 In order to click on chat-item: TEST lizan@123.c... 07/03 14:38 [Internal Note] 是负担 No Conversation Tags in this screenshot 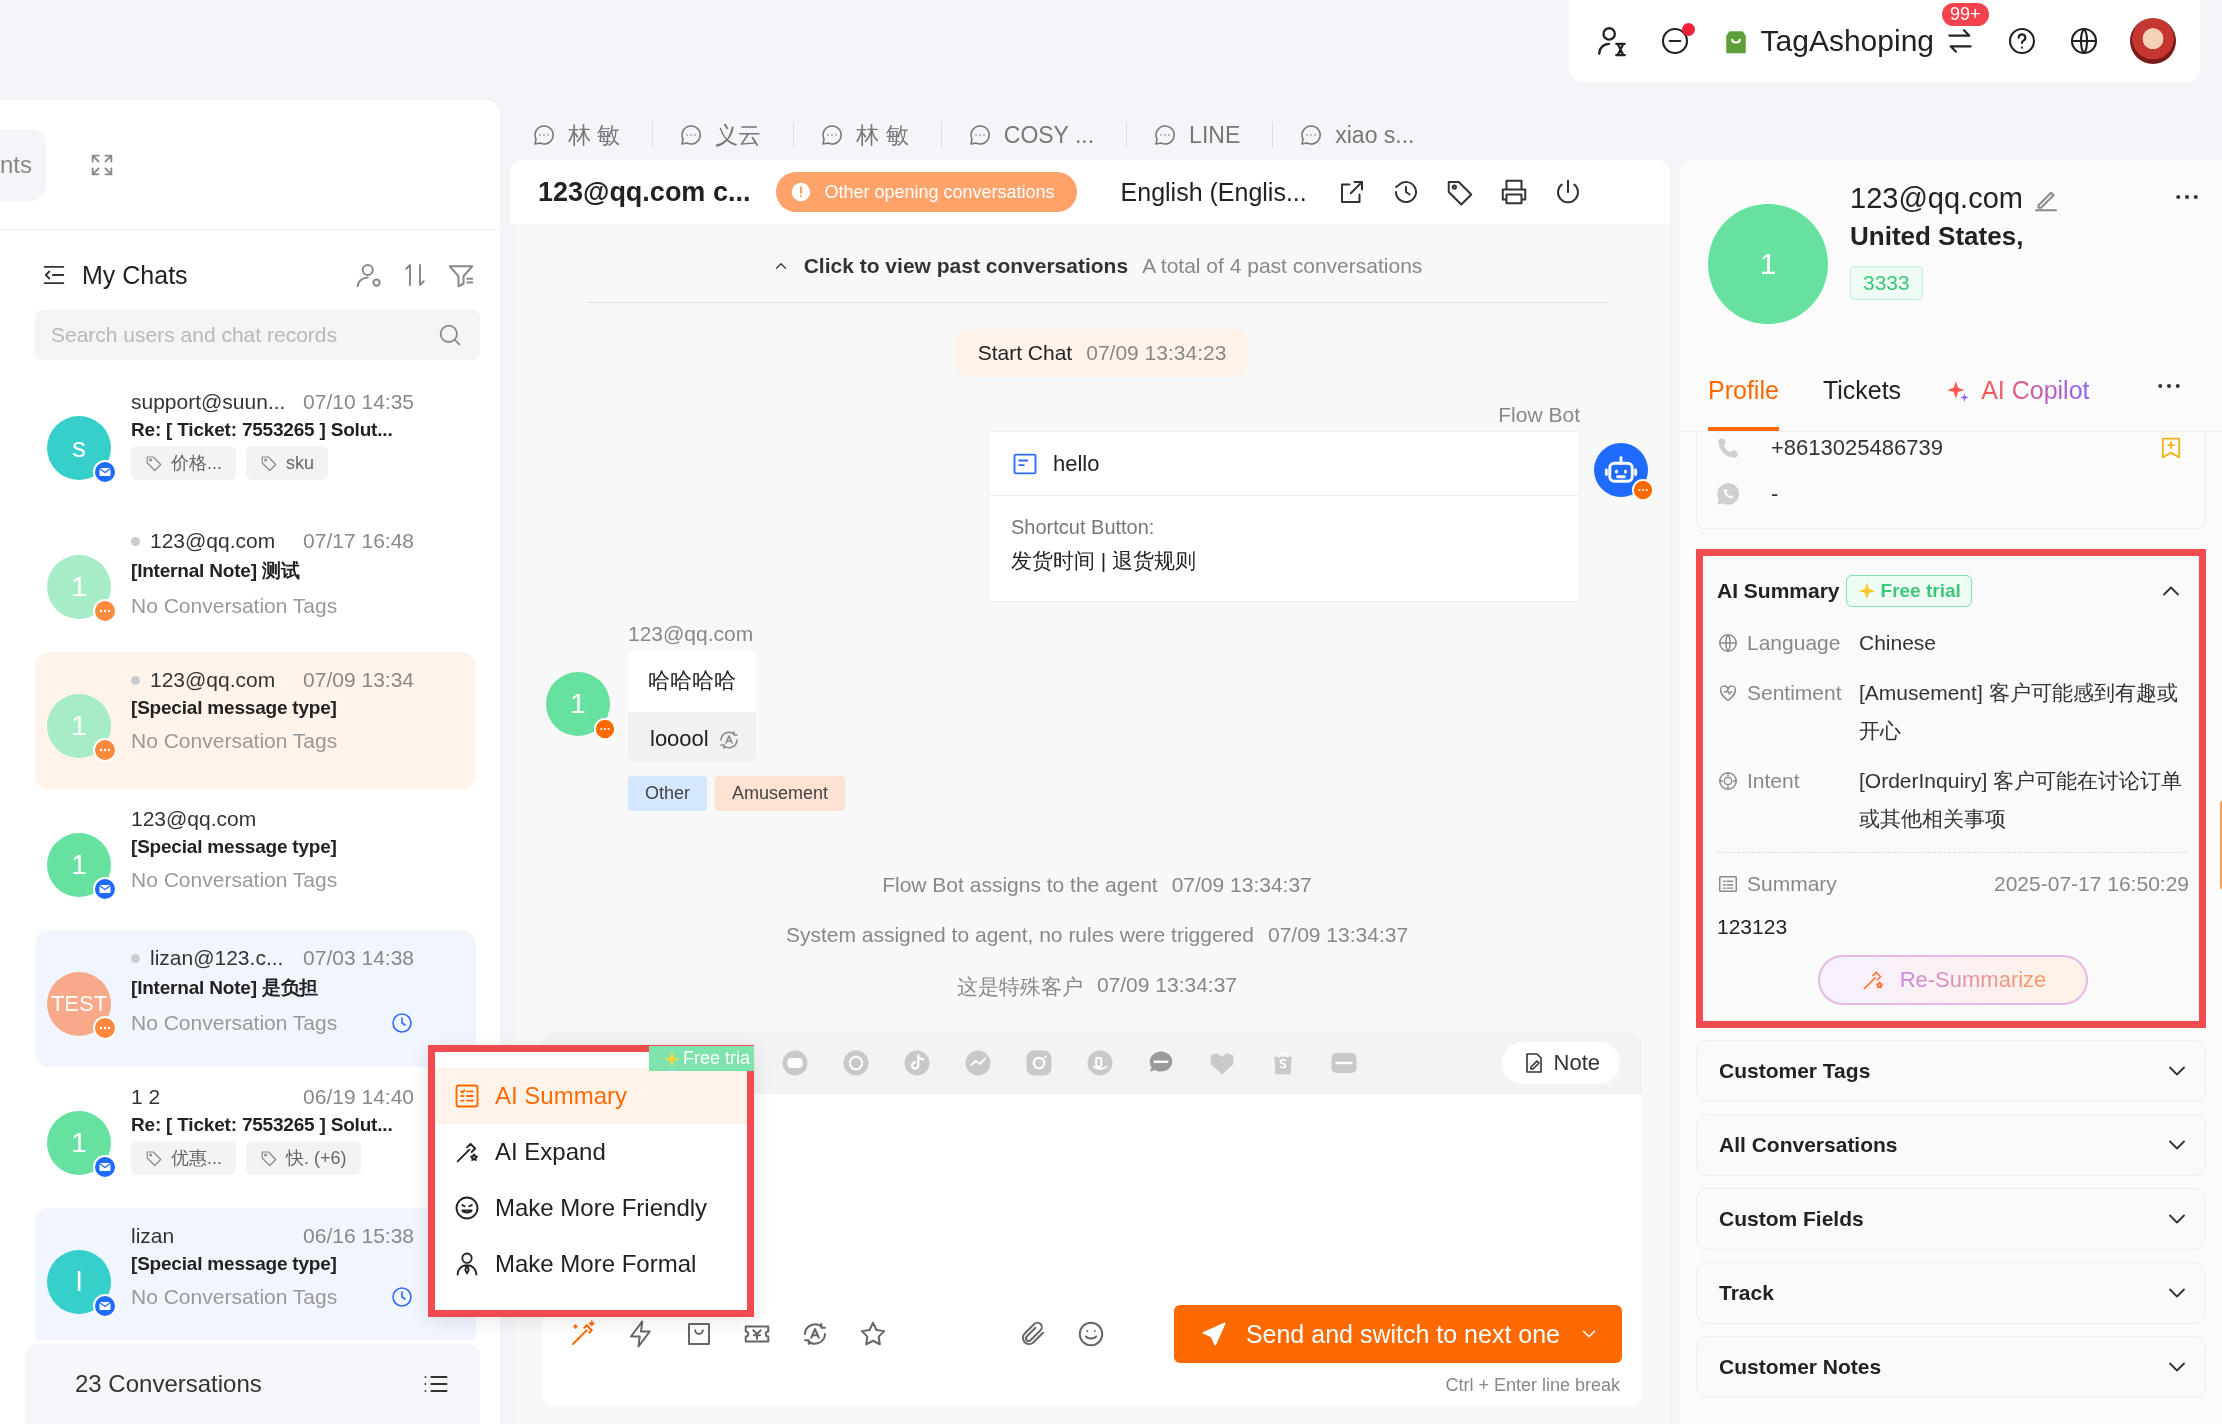, I will do `click(255, 998)`.